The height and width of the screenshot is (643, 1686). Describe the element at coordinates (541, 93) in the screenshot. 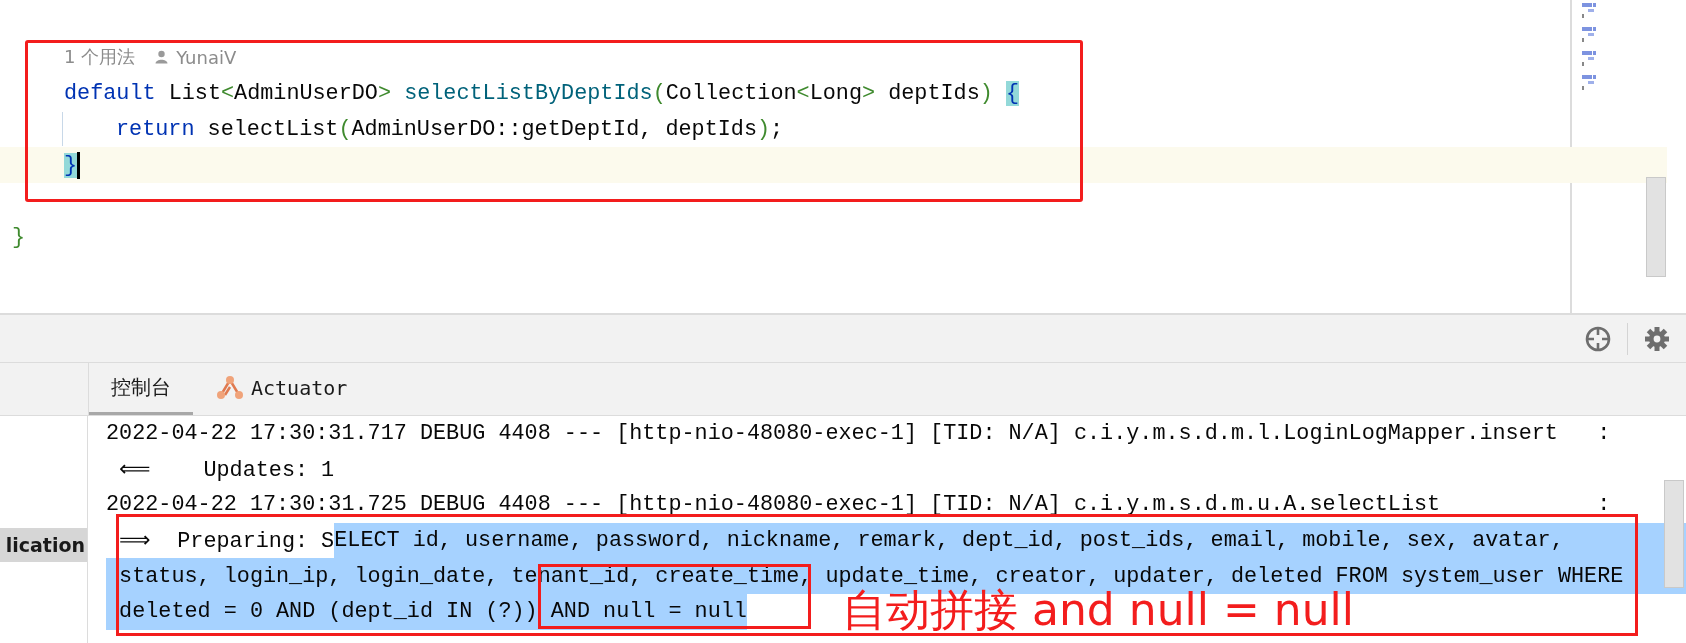

I see `code-line: default List<AdminUserDO> selectListByDeptIds(Collection<Long> deptIds) {` at that location.